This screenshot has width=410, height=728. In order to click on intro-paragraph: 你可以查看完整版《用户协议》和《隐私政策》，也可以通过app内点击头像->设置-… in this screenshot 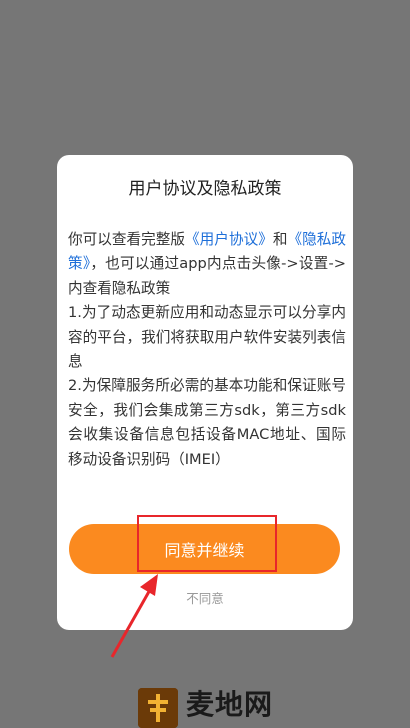, I will do `click(207, 264)`.